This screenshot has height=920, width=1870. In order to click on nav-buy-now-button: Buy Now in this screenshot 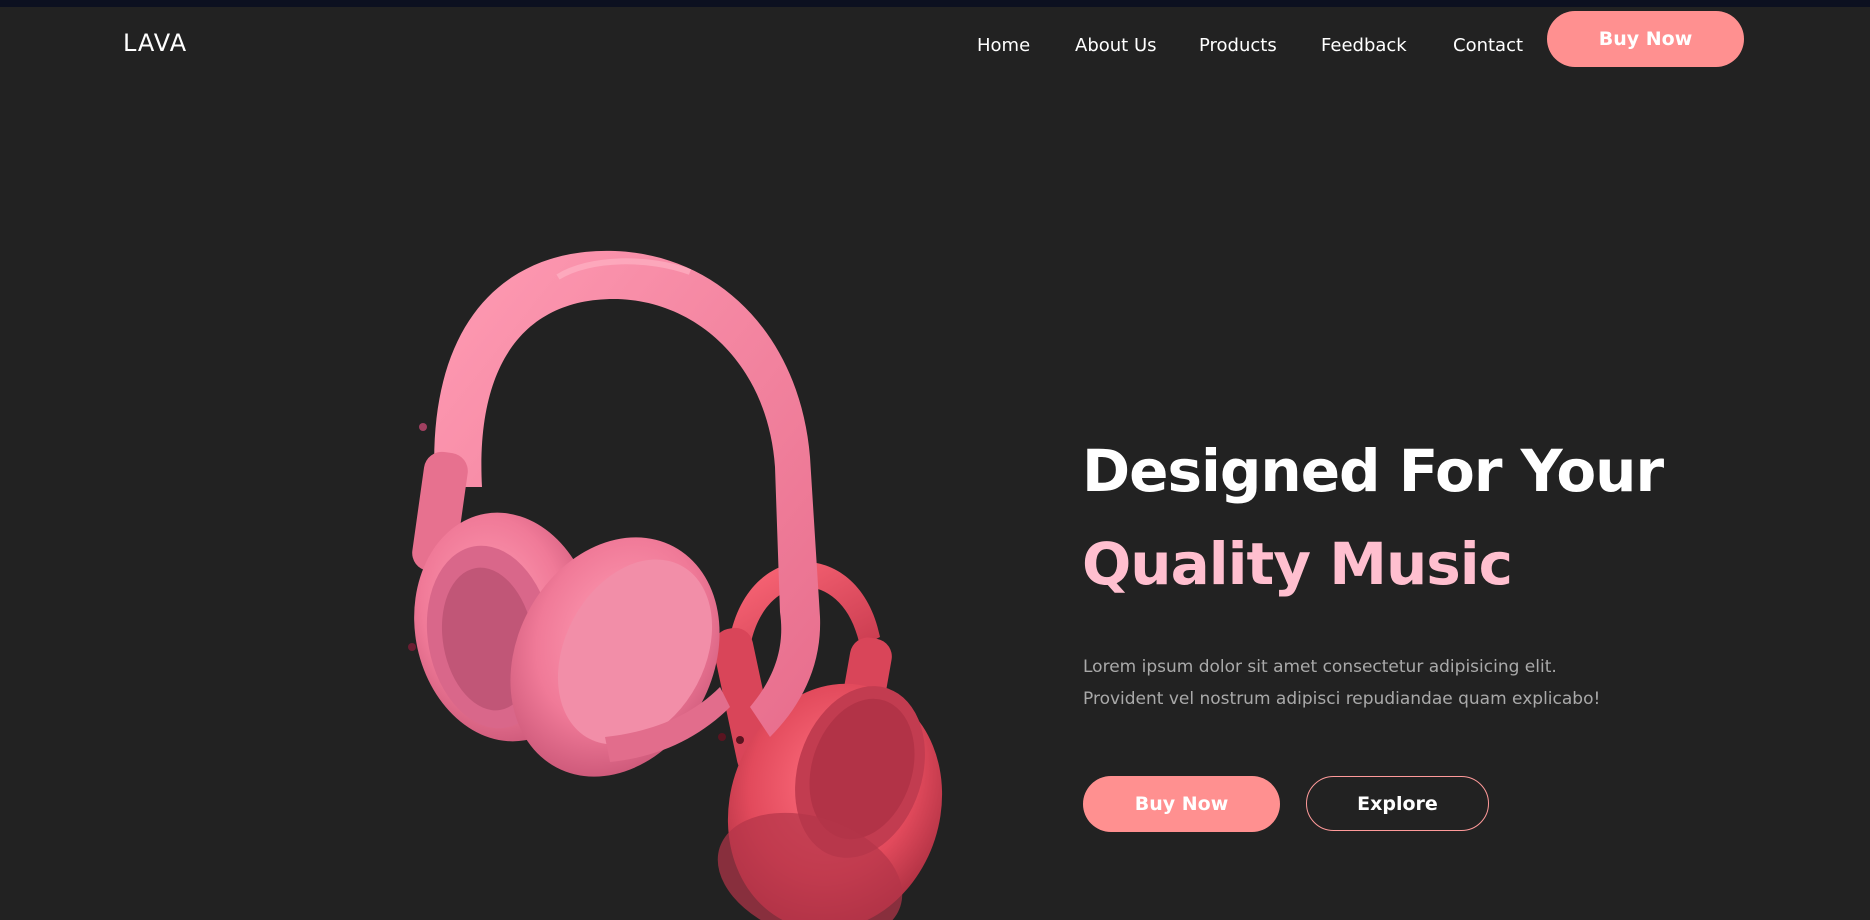, I will do `click(1645, 39)`.